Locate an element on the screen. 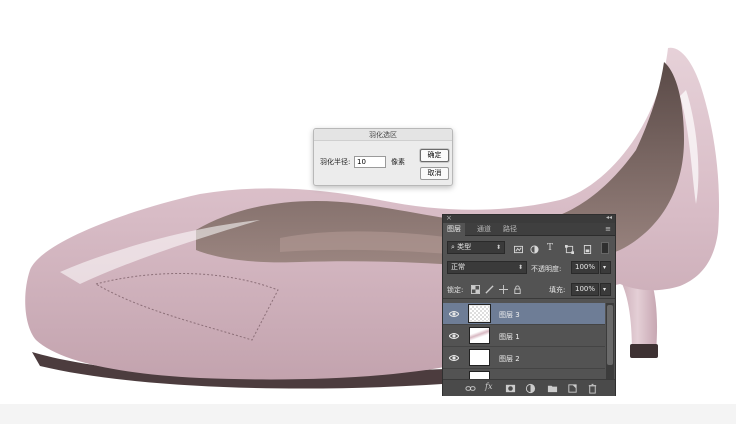  lock-all-icon is located at coordinates (517, 289).